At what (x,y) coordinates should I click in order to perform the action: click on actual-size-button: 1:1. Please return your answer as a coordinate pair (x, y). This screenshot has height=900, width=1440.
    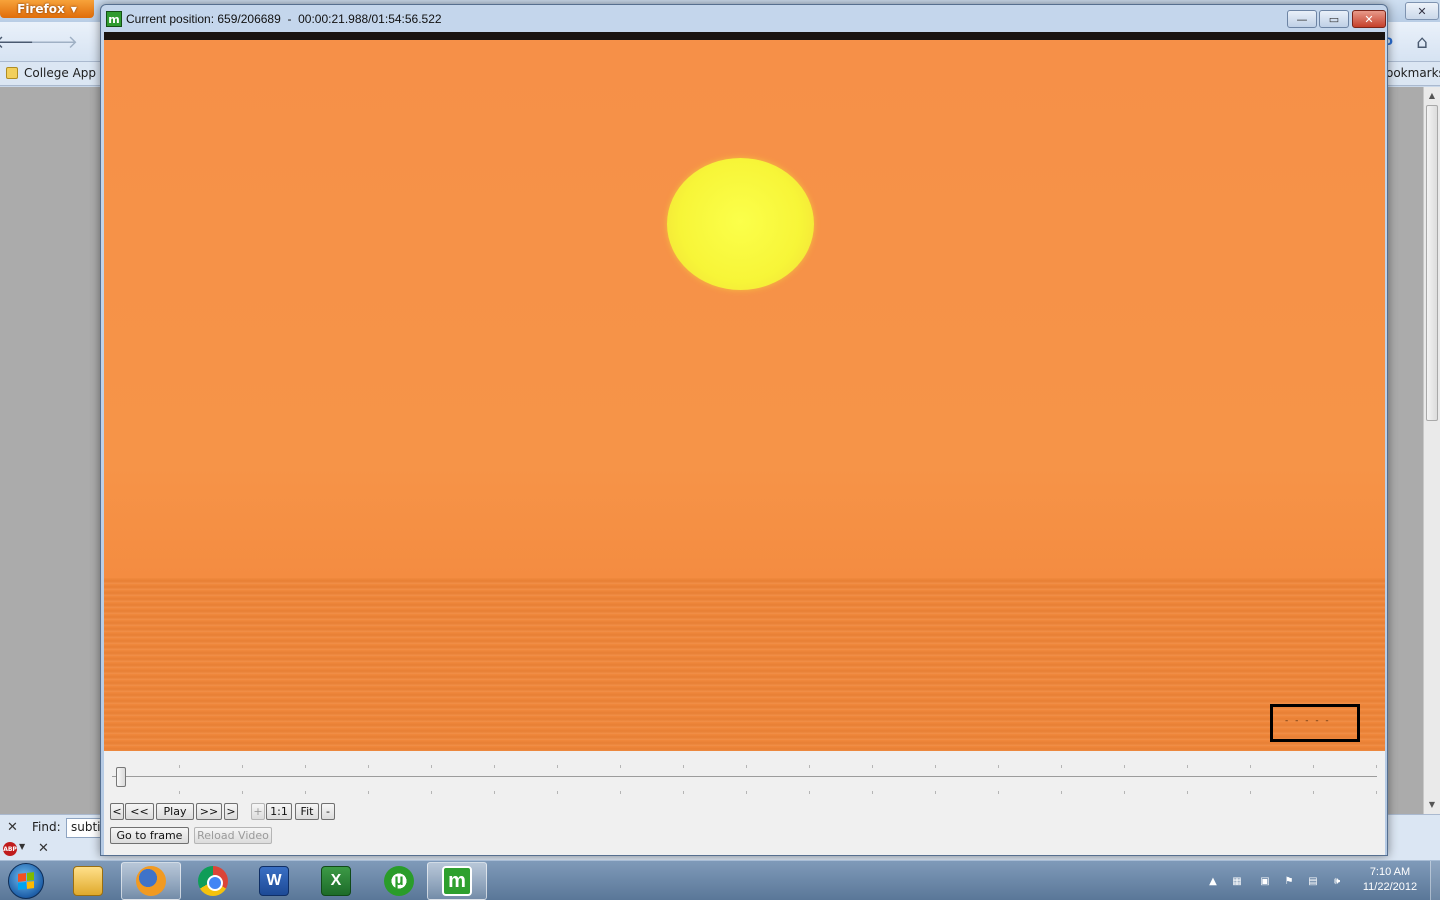
    Looking at the image, I should click on (279, 811).